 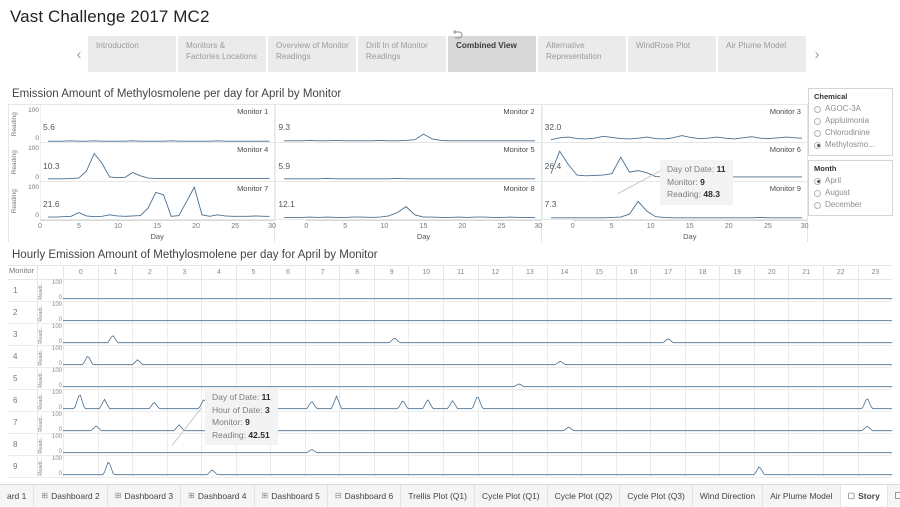 I want to click on sheet-tab-cycle-plot-q2: Cycle Plot (Q2), so click(x=584, y=495).